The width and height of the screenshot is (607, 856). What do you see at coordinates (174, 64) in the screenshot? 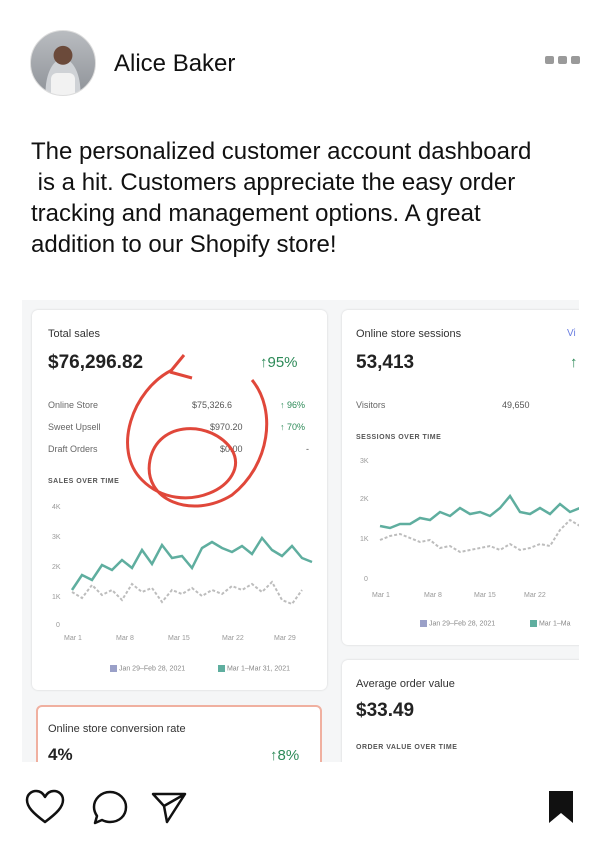
I see `username: Alice Baker` at bounding box center [174, 64].